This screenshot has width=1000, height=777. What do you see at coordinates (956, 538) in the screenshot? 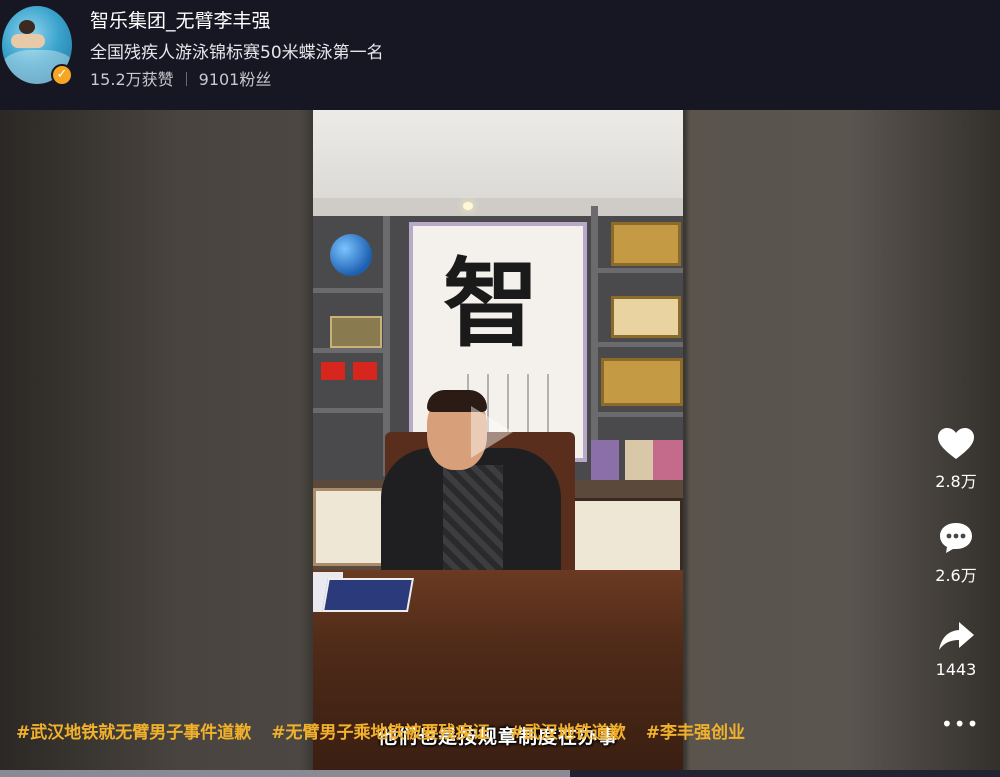
I see `comment-icon` at bounding box center [956, 538].